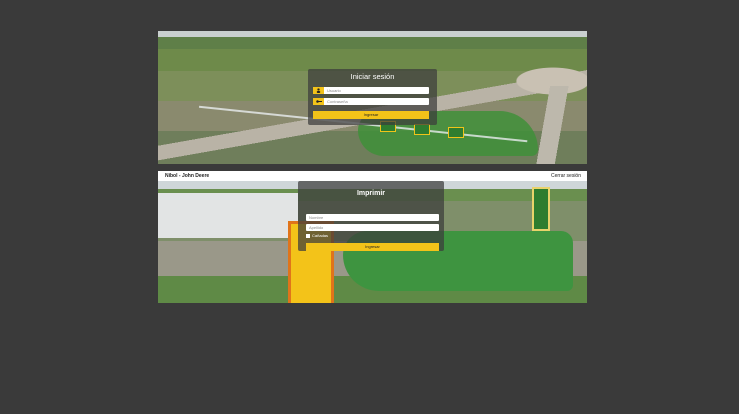 This screenshot has width=739, height=414. I want to click on john-deere-sign, so click(541, 209).